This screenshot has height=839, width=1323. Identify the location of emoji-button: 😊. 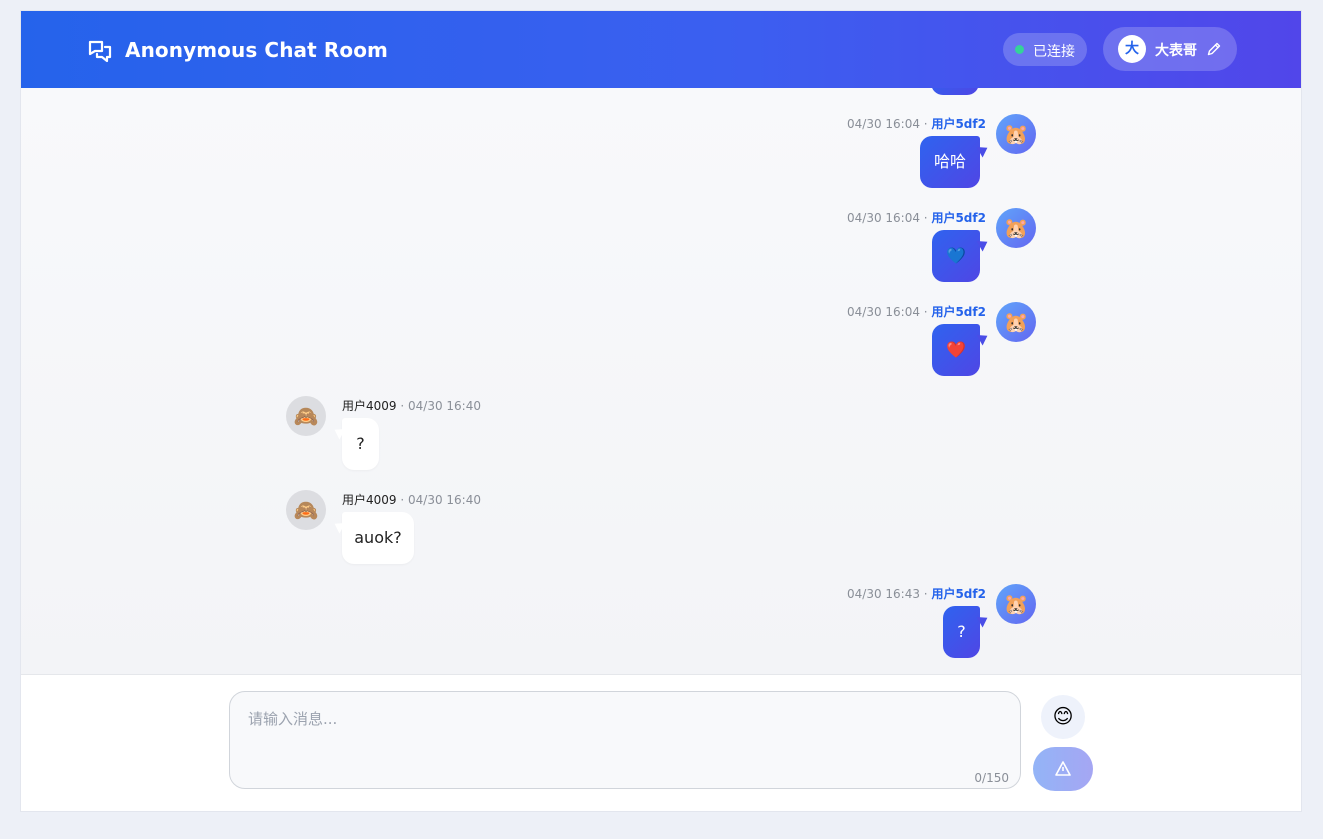
(1063, 717).